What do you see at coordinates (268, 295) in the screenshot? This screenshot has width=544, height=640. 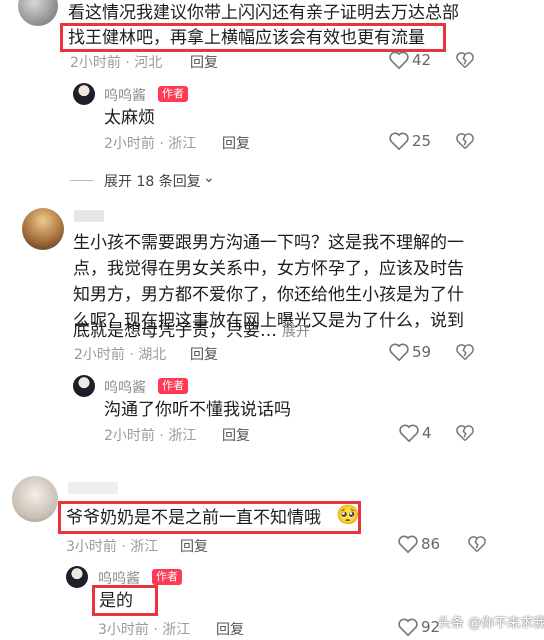 I see `comment-text-line: 知男方，男方都不爱你了，你还给他生小孩是为了什` at bounding box center [268, 295].